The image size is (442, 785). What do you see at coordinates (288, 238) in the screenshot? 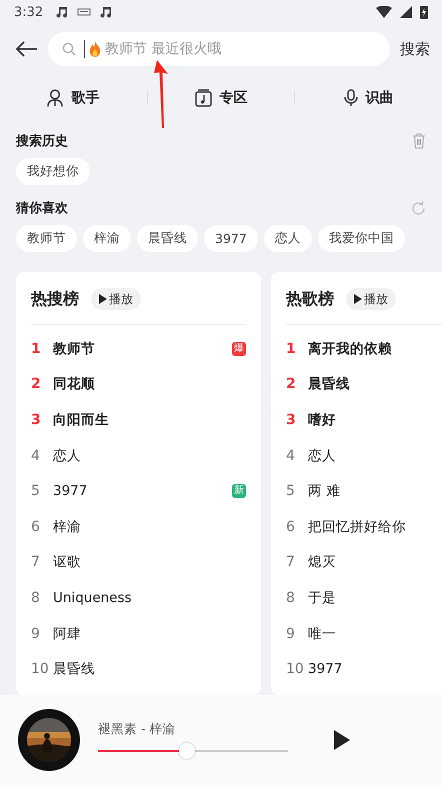
I see `suggestion-chip: 恋人` at bounding box center [288, 238].